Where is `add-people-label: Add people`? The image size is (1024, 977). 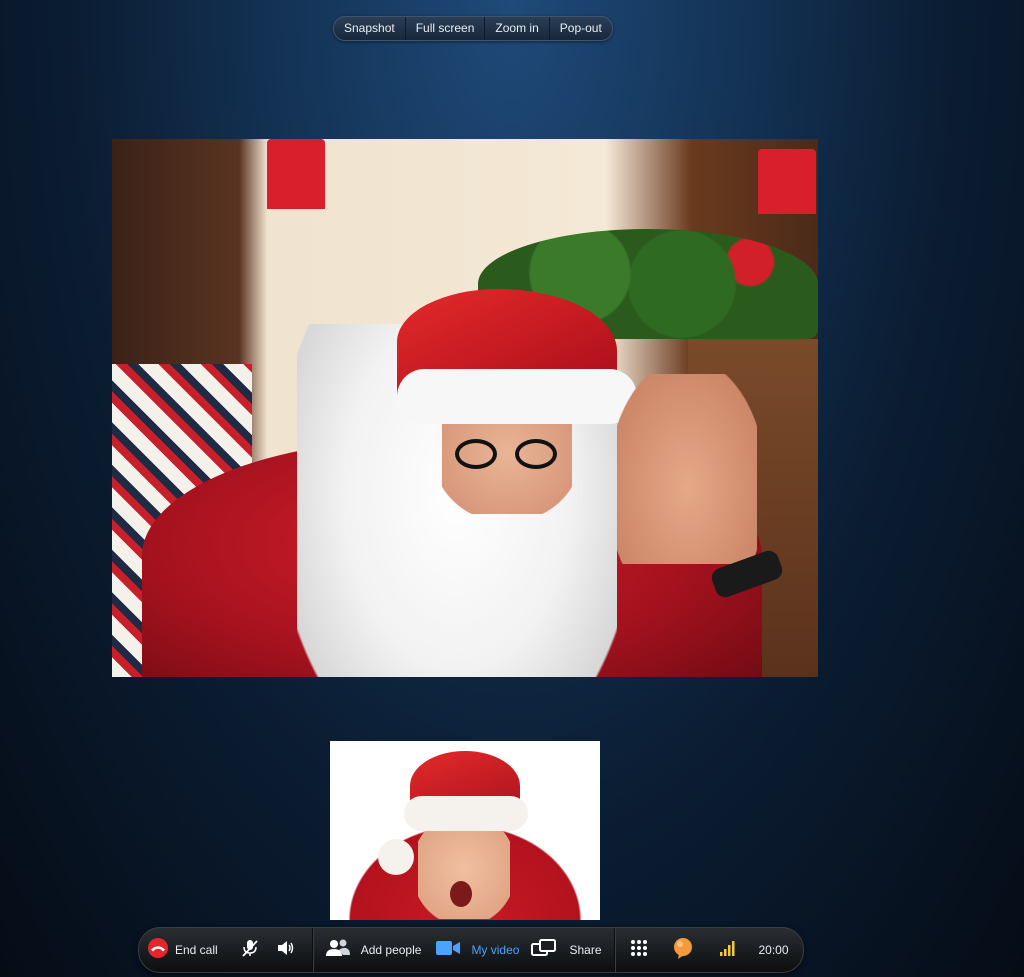
add-people-label: Add people is located at coordinates (391, 950).